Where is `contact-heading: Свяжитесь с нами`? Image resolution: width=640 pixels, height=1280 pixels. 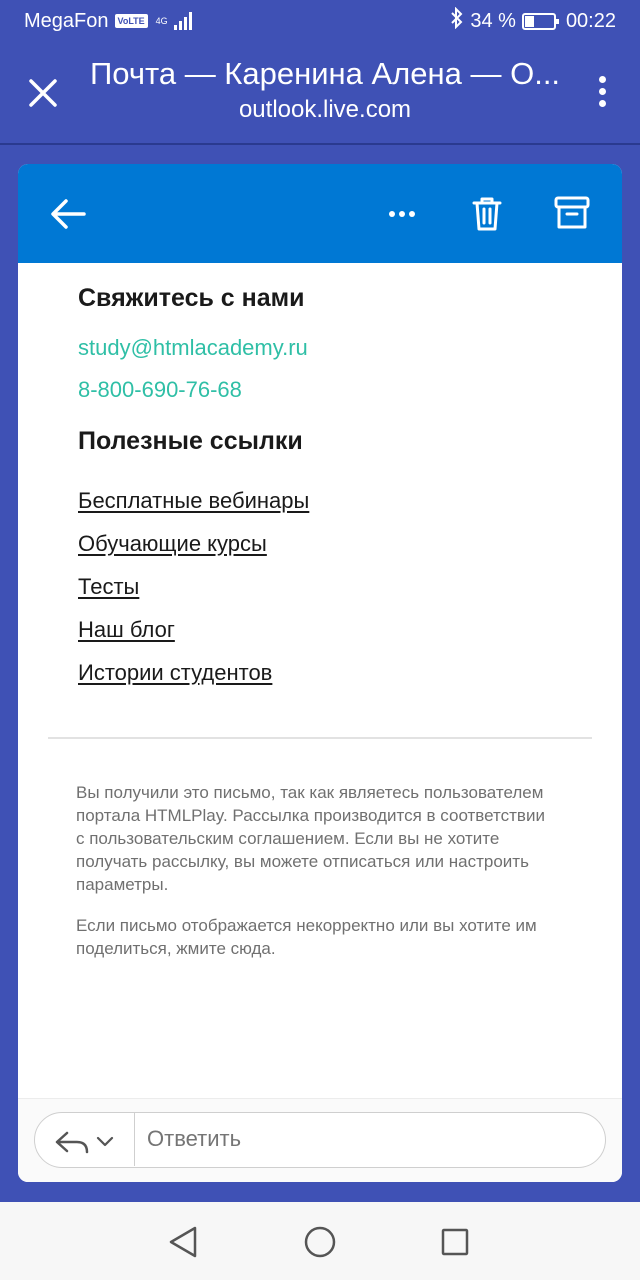
contact-heading: Свяжитесь с нами is located at coordinates (191, 298).